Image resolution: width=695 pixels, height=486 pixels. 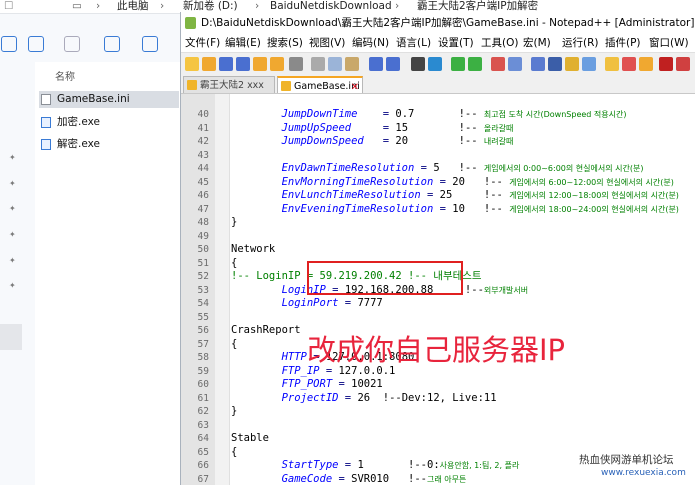 I want to click on config-key: ProjectID, so click(x=310, y=398).